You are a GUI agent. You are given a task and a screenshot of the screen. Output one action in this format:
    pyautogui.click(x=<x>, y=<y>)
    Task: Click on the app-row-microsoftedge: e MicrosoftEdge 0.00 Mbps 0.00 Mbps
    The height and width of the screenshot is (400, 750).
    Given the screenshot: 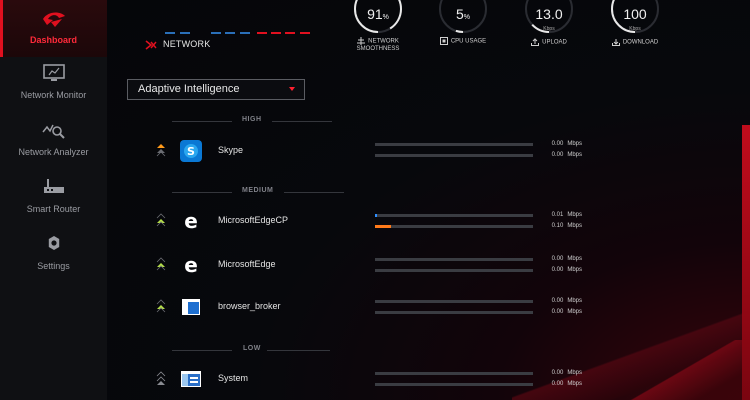 What is the action you would take?
    pyautogui.click(x=428, y=265)
    